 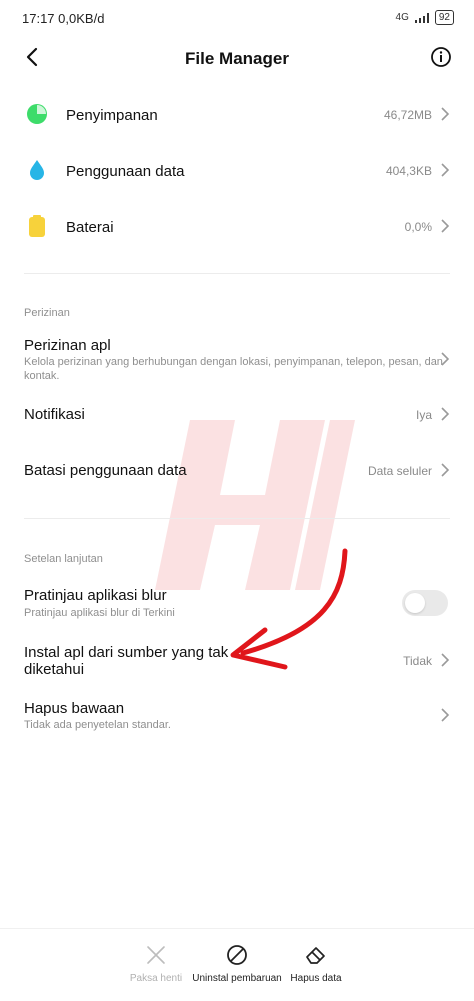 What do you see at coordinates (316, 978) in the screenshot?
I see `clear-data-label: Hapus data` at bounding box center [316, 978].